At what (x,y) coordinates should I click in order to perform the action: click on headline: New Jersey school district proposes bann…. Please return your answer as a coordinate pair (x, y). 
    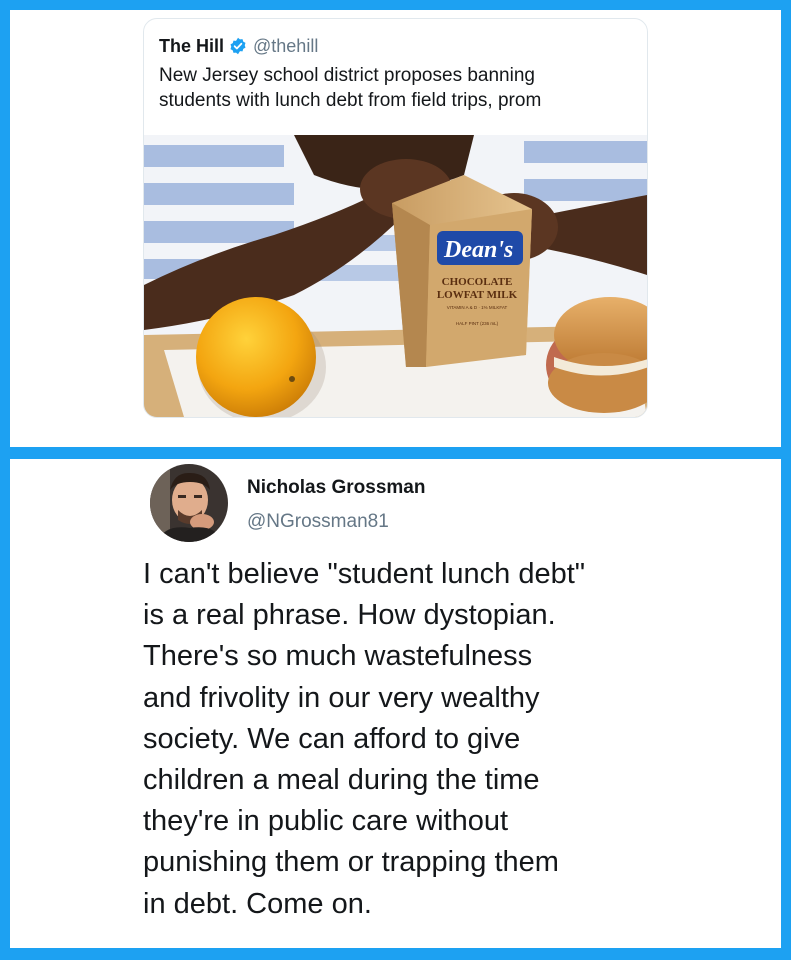
    Looking at the image, I should click on (395, 88).